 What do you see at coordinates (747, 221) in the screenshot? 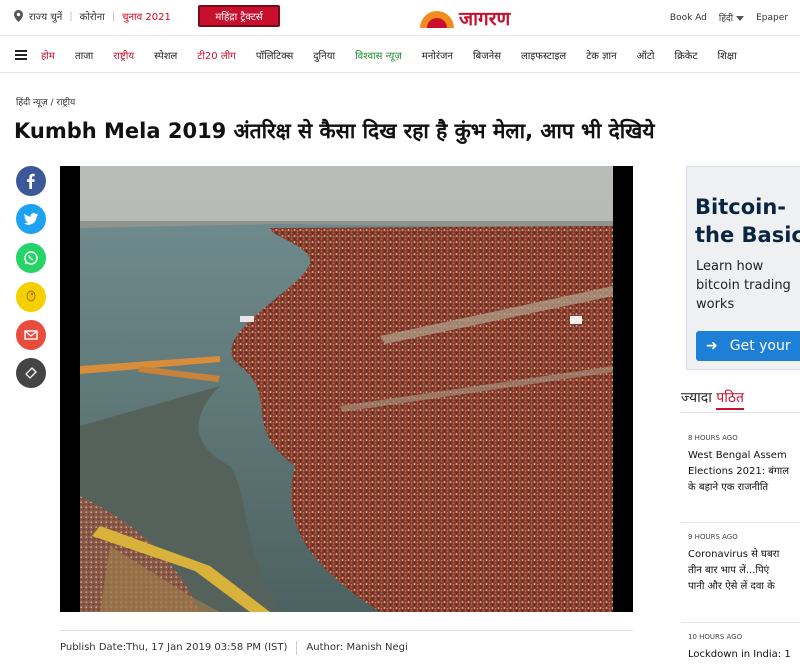
I see `ad-headline: Bitcoin- the Basics` at bounding box center [747, 221].